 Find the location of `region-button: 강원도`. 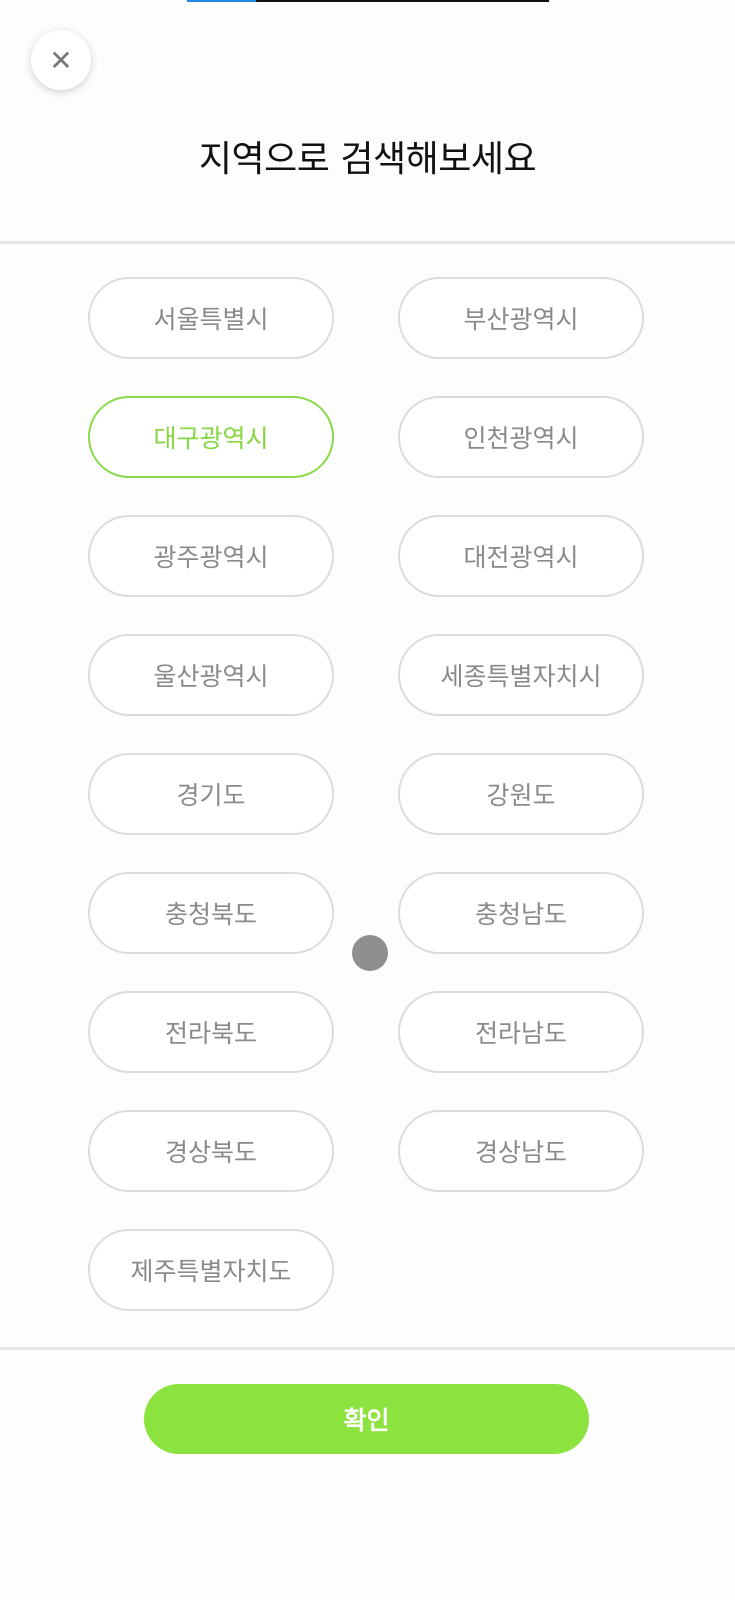

region-button: 강원도 is located at coordinates (521, 794).